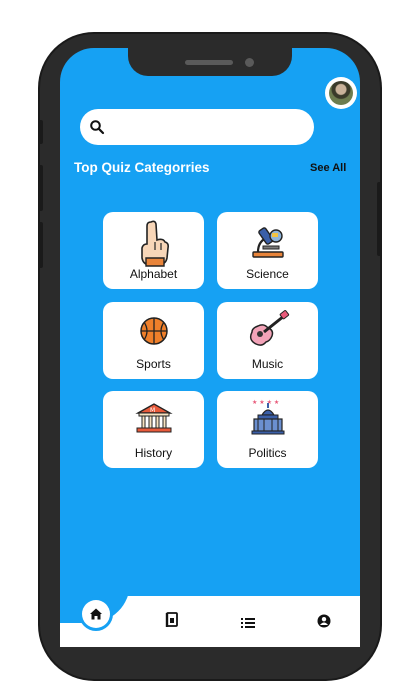  What do you see at coordinates (153, 274) in the screenshot?
I see `category-label: Alphabet` at bounding box center [153, 274].